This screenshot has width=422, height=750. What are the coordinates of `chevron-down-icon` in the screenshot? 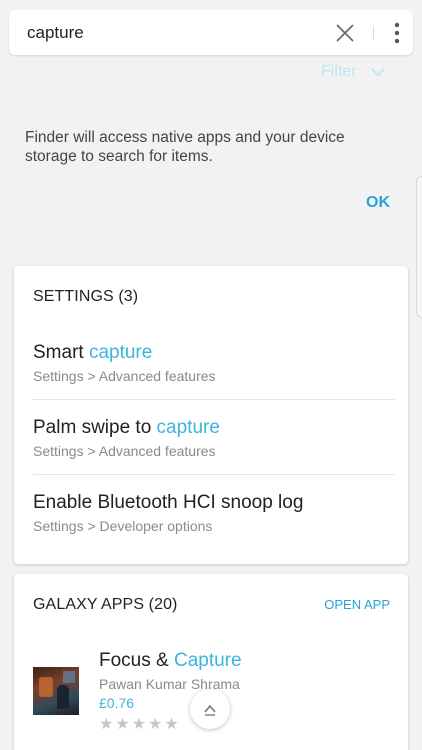 It's located at (378, 72).